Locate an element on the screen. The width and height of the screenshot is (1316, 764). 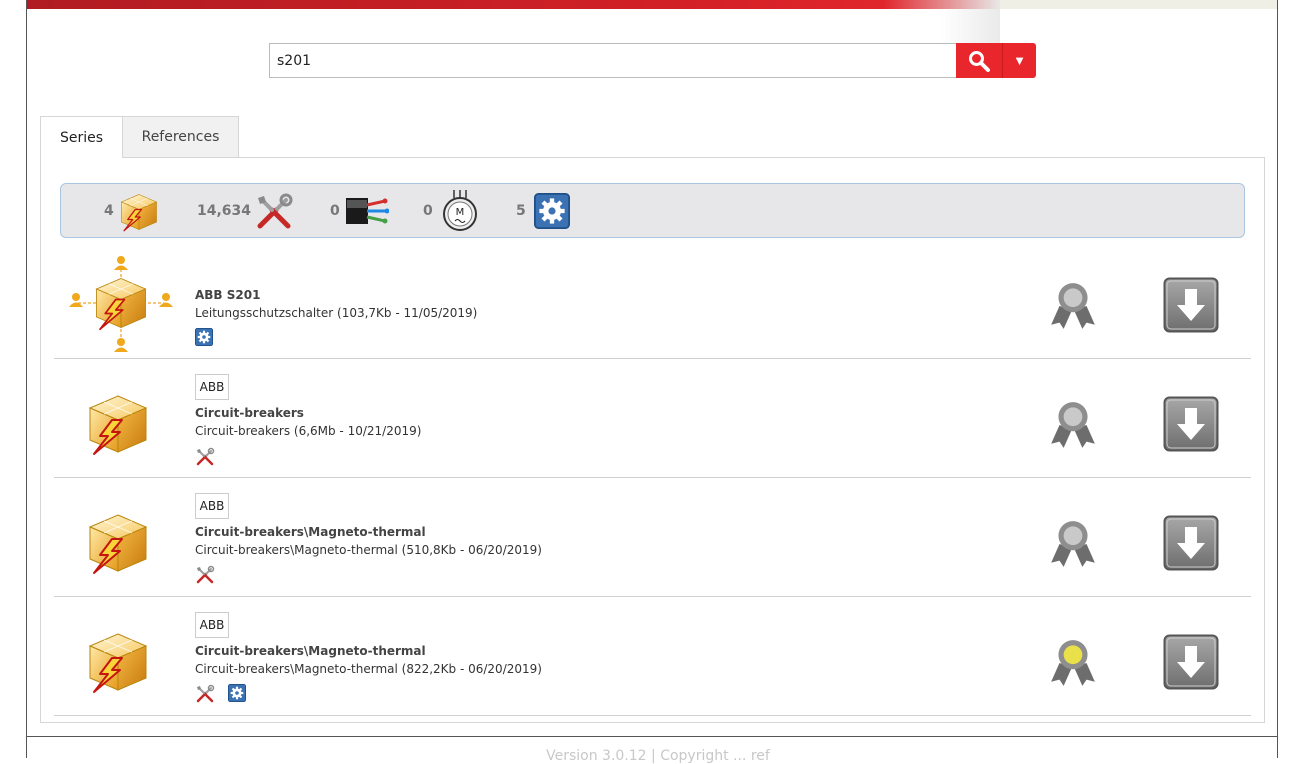
tab-references: References is located at coordinates (180, 137).